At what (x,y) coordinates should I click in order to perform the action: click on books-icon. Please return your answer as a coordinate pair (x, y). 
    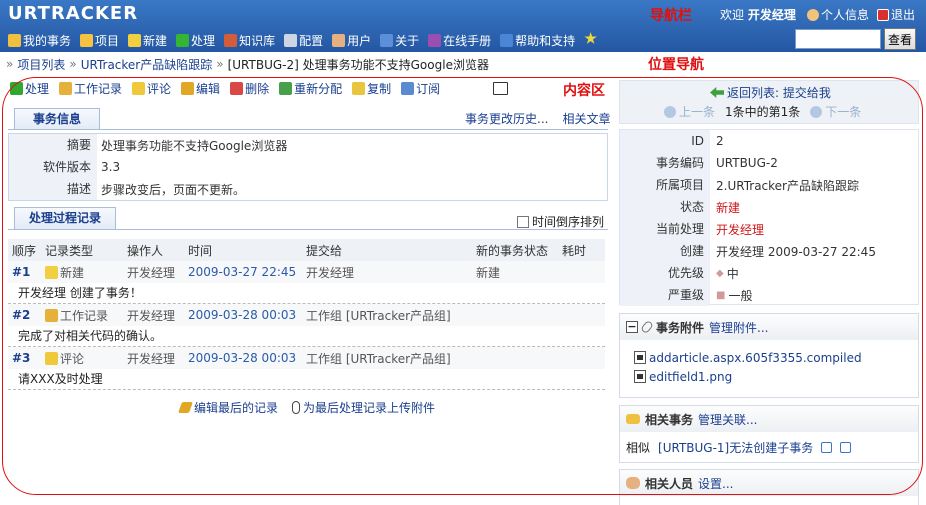
    Looking at the image, I should click on (231, 40).